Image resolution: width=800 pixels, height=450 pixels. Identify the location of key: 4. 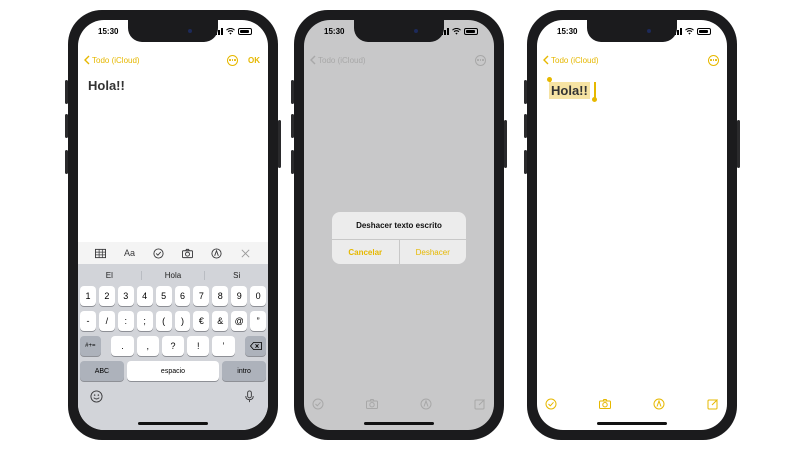
(144, 296).